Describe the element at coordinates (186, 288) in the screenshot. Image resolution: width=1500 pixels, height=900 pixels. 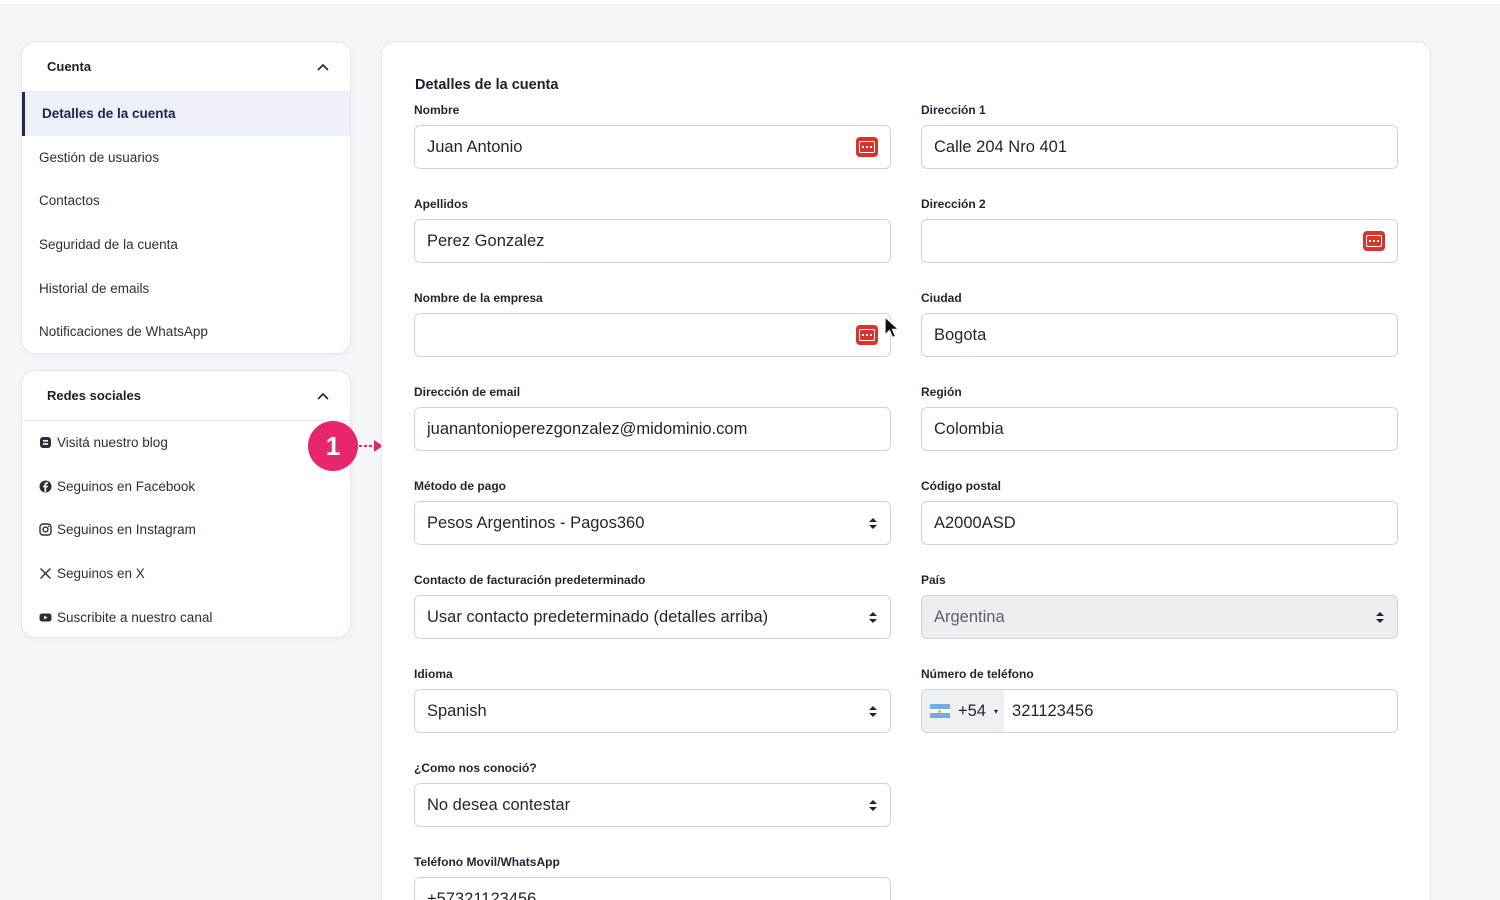
I see `sidebar-item-email-history: Historial de emails` at that location.